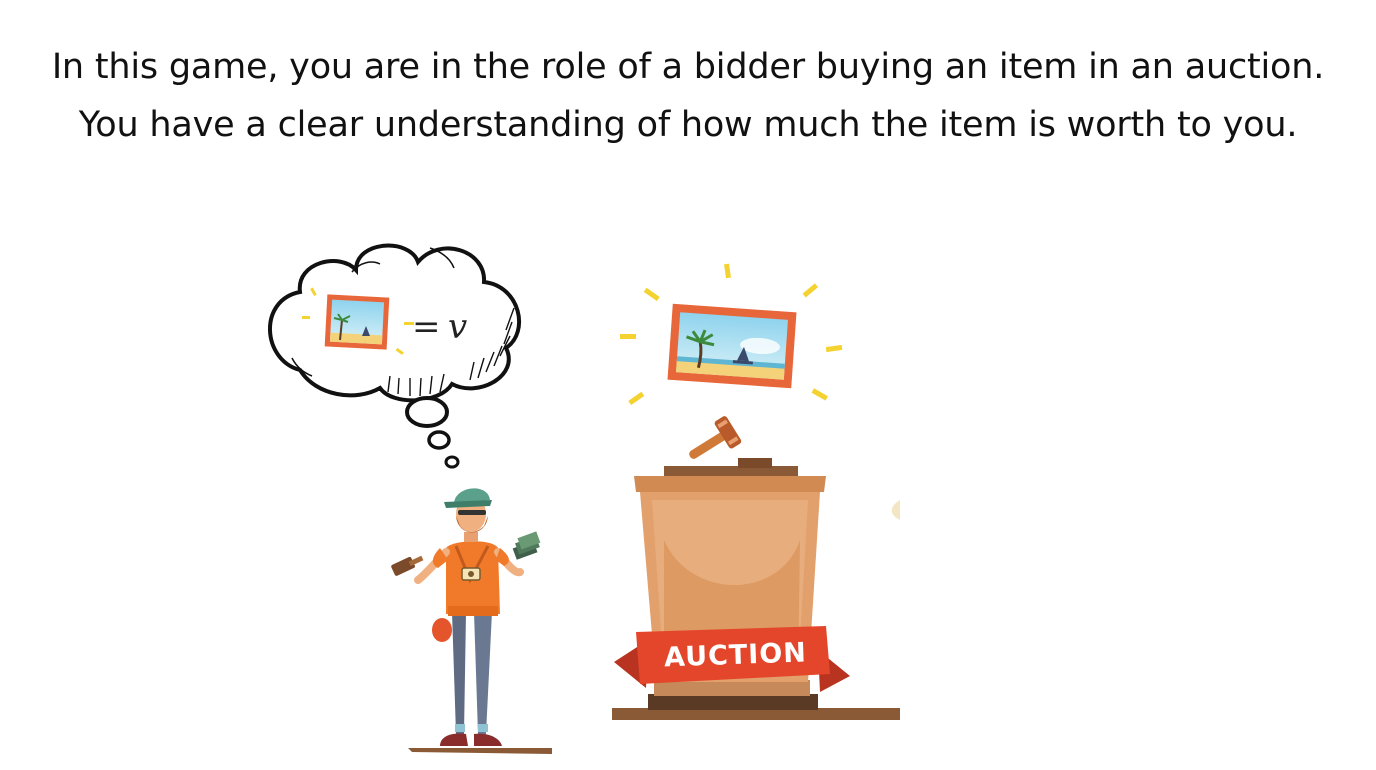 This screenshot has width=1376, height=770. I want to click on auction-banner-label: AUCTION, so click(736, 655).